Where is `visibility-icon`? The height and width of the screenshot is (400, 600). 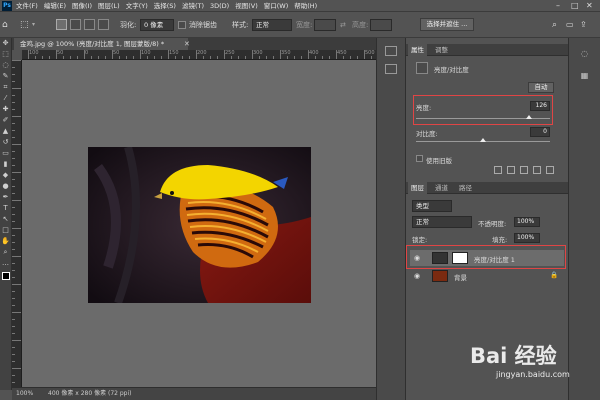 visibility-icon is located at coordinates (537, 170).